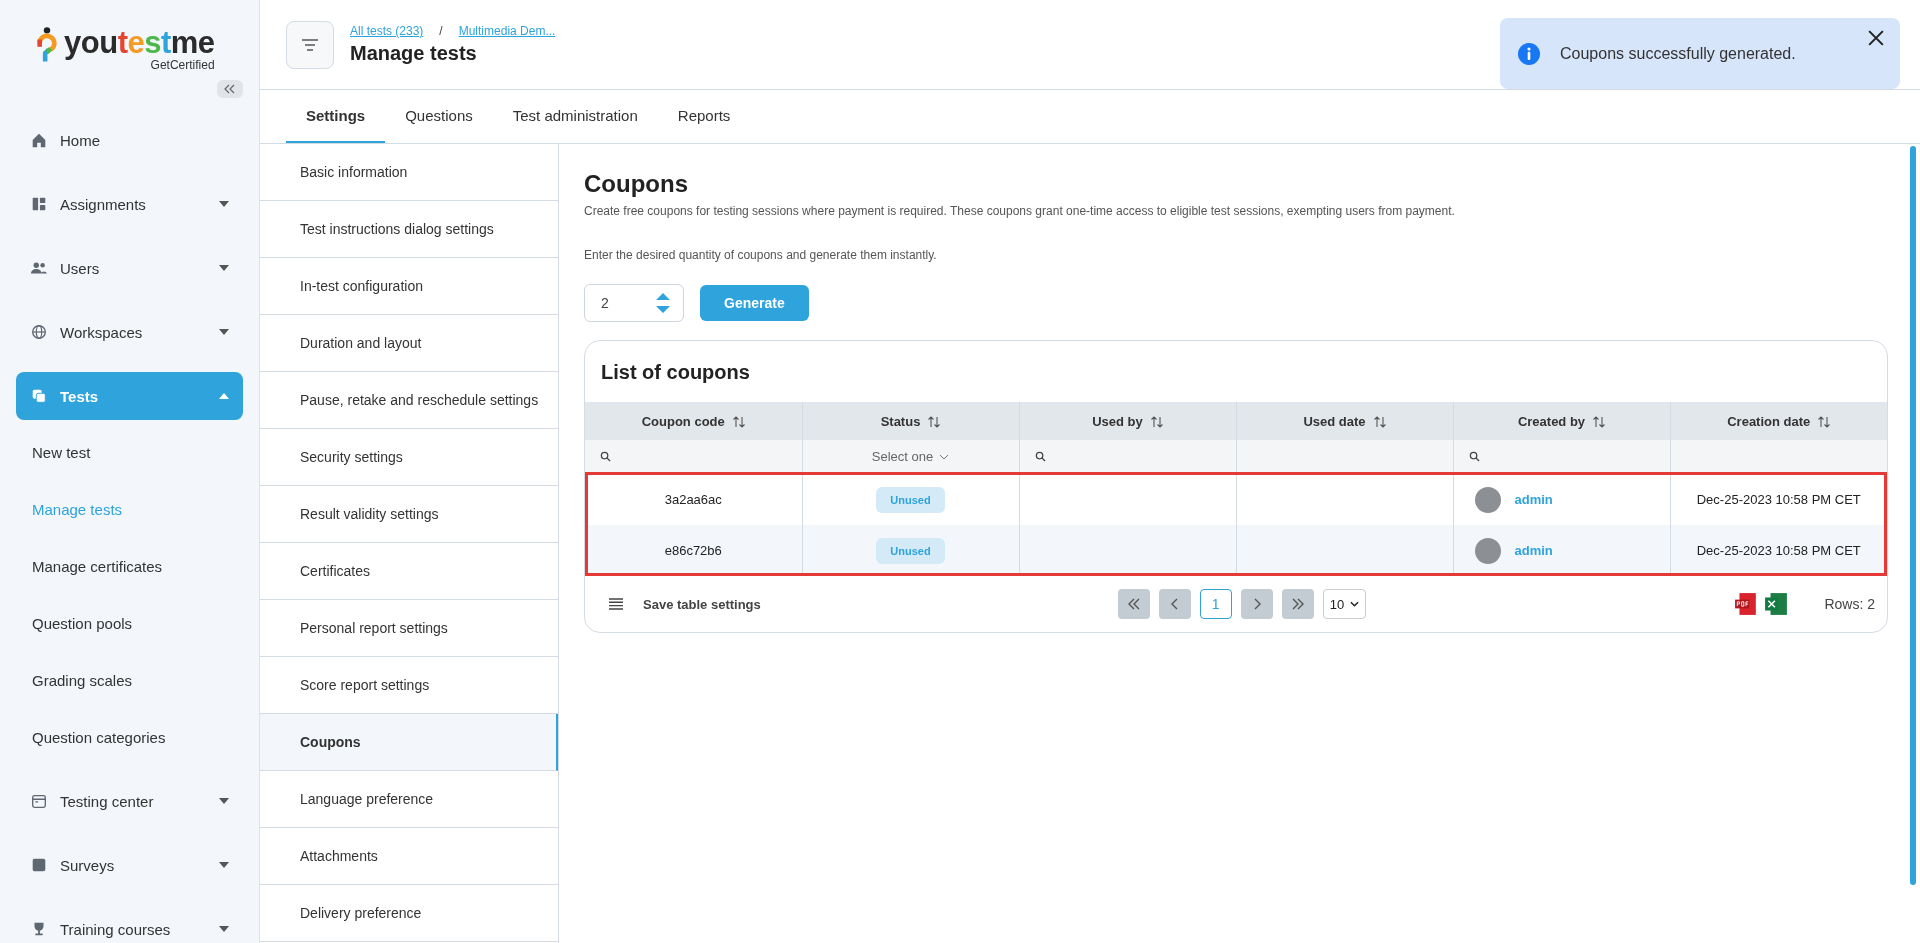  Describe the element at coordinates (910, 421) in the screenshot. I see `column-header: Status` at that location.